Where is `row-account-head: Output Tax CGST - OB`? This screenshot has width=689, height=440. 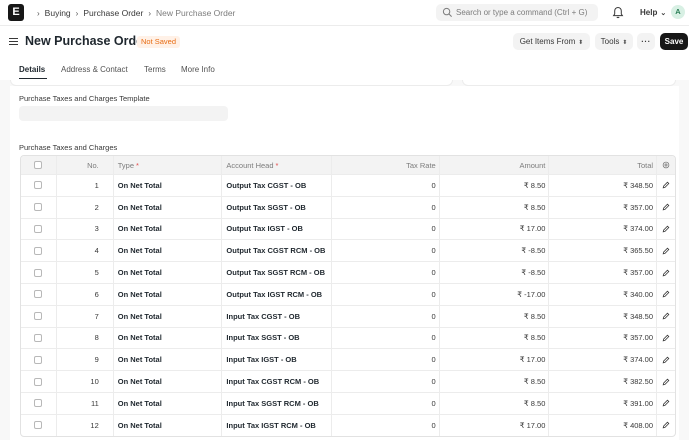
row-account-head: Output Tax CGST - OB is located at coordinates (277, 185).